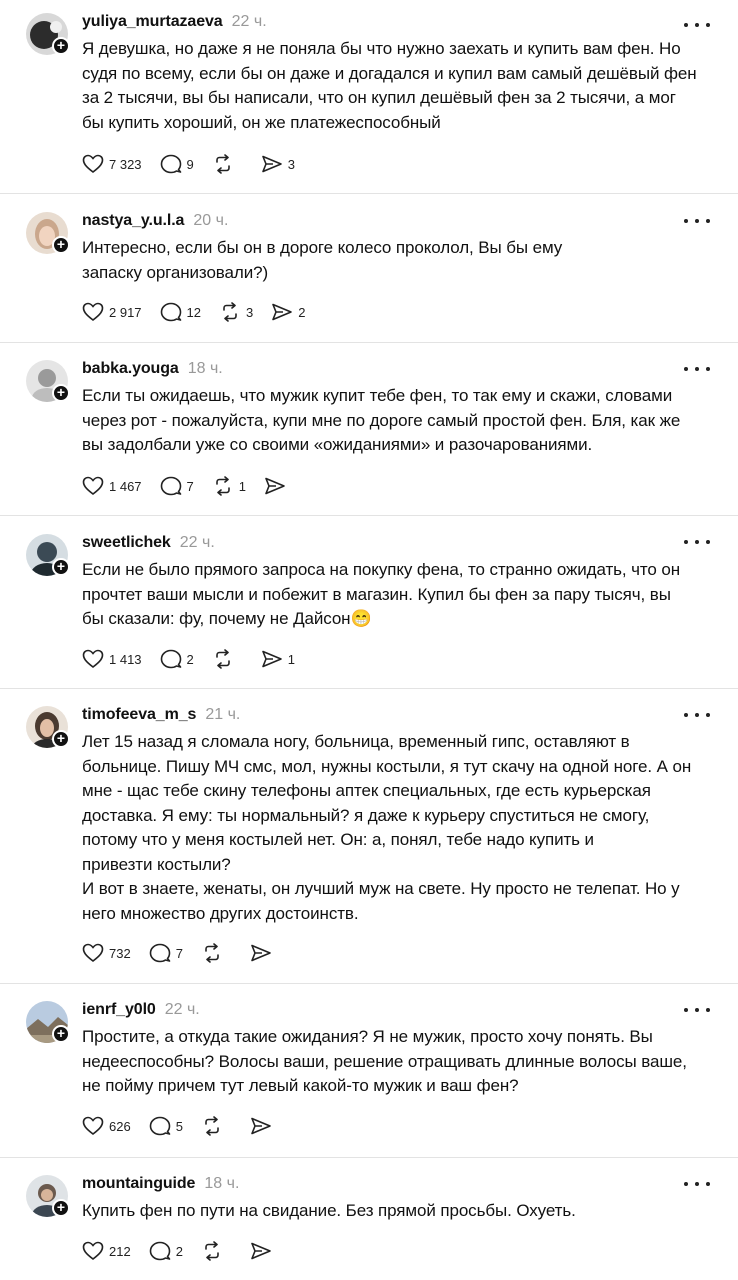 This screenshot has width=738, height=1280. What do you see at coordinates (125, 312) in the screenshot?
I see `like-count: 2 917` at bounding box center [125, 312].